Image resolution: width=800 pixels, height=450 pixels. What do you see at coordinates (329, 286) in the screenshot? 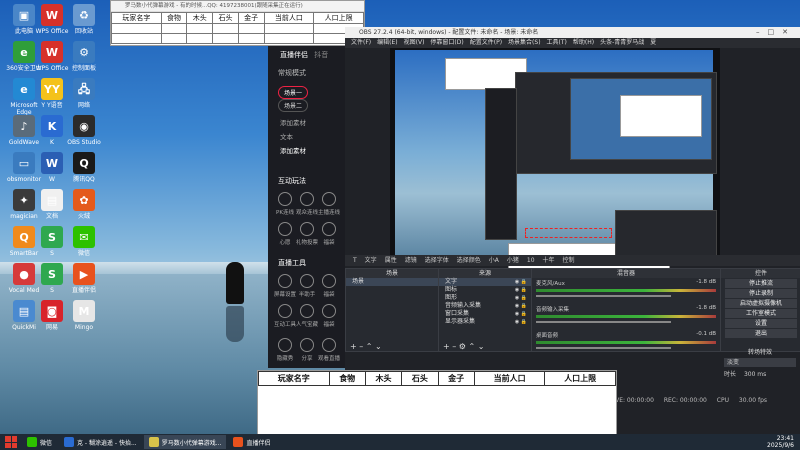
I see `tool-bag-item: 福袋` at bounding box center [329, 286].